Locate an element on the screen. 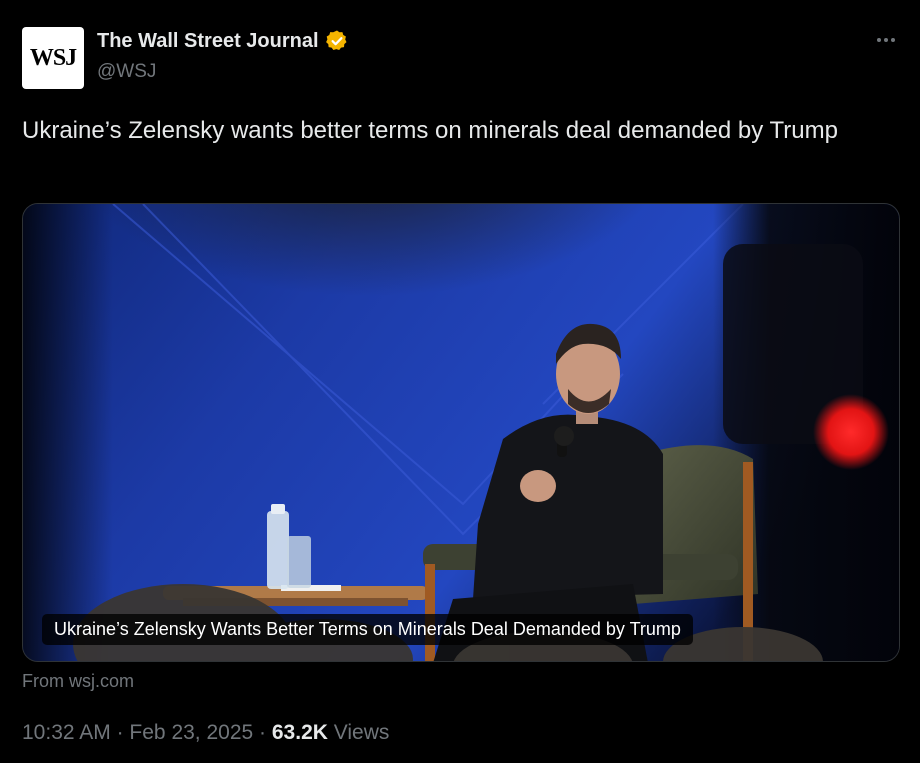 This screenshot has height=763, width=920. author-handle: @WSJ is located at coordinates (126, 72).